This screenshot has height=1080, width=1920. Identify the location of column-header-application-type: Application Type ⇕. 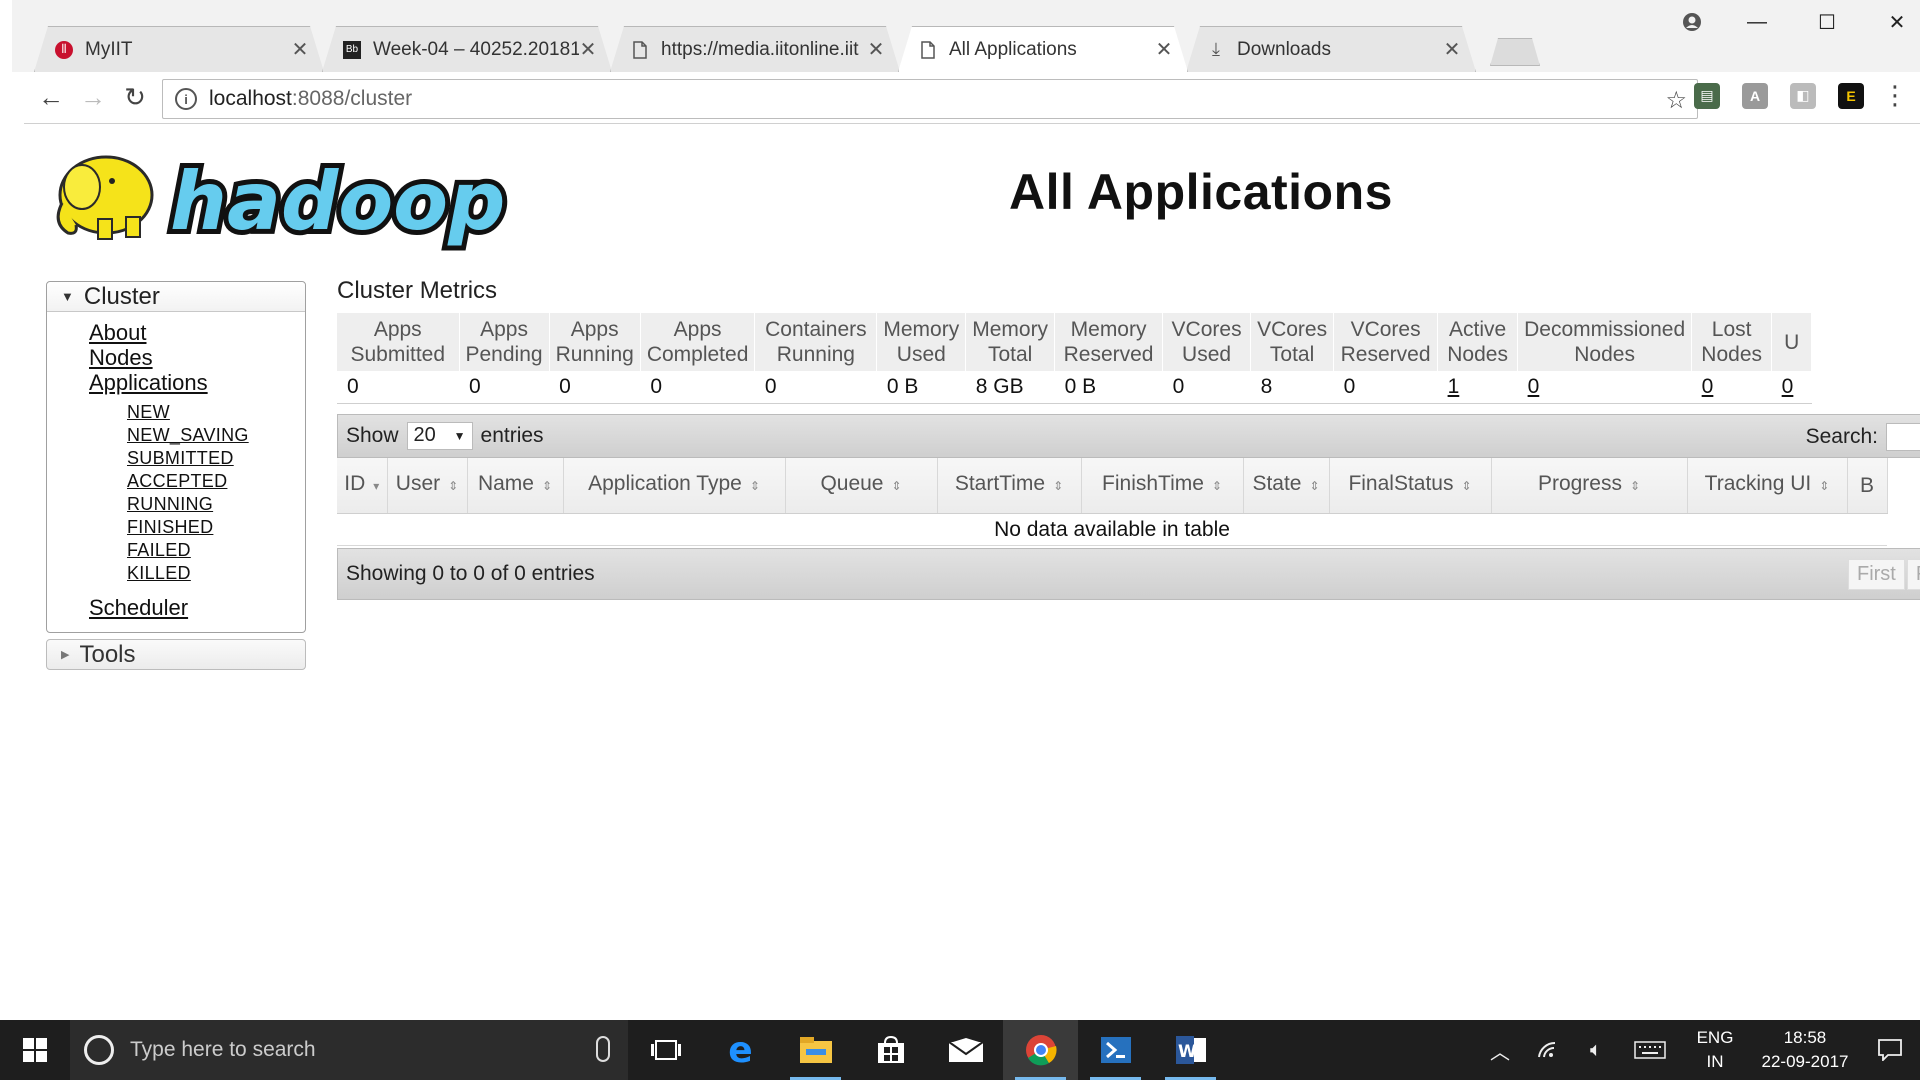
(674, 485).